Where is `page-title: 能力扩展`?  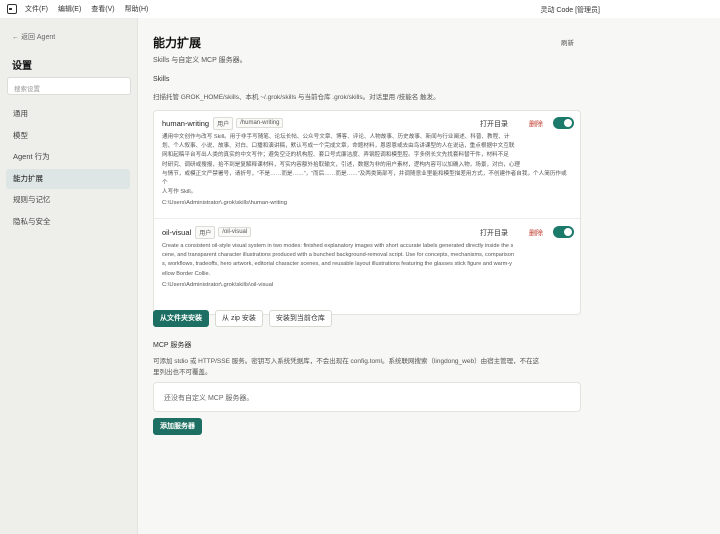 page-title: 能力扩展 is located at coordinates (177, 43).